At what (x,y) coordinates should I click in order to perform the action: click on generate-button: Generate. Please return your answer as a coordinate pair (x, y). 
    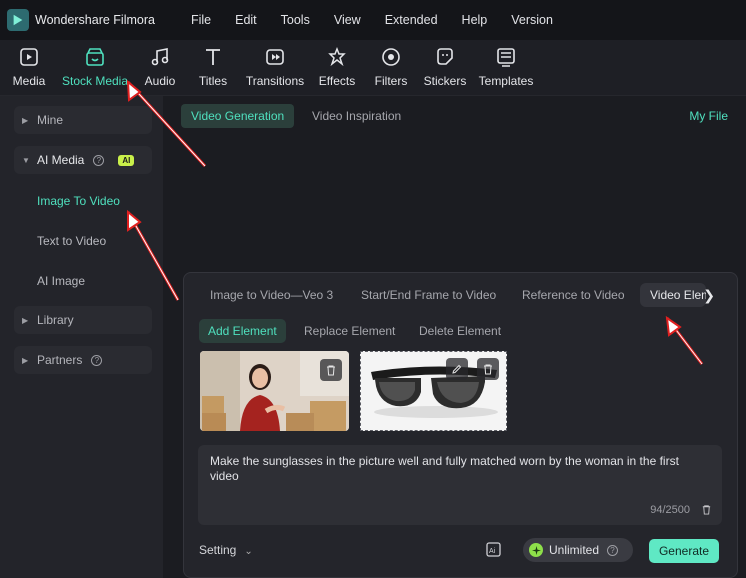
    Looking at the image, I should click on (684, 551).